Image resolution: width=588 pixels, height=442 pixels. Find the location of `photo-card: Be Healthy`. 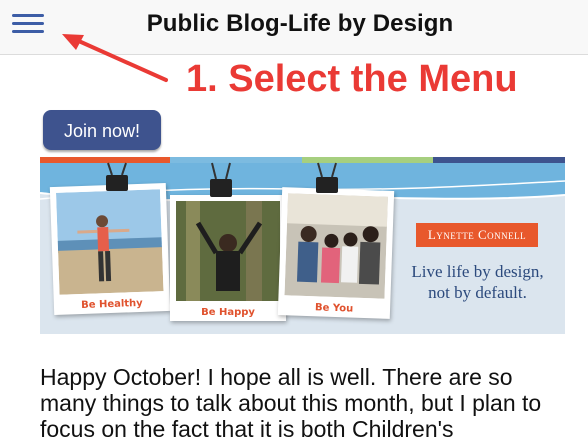

photo-card: Be Healthy is located at coordinates (110, 249).